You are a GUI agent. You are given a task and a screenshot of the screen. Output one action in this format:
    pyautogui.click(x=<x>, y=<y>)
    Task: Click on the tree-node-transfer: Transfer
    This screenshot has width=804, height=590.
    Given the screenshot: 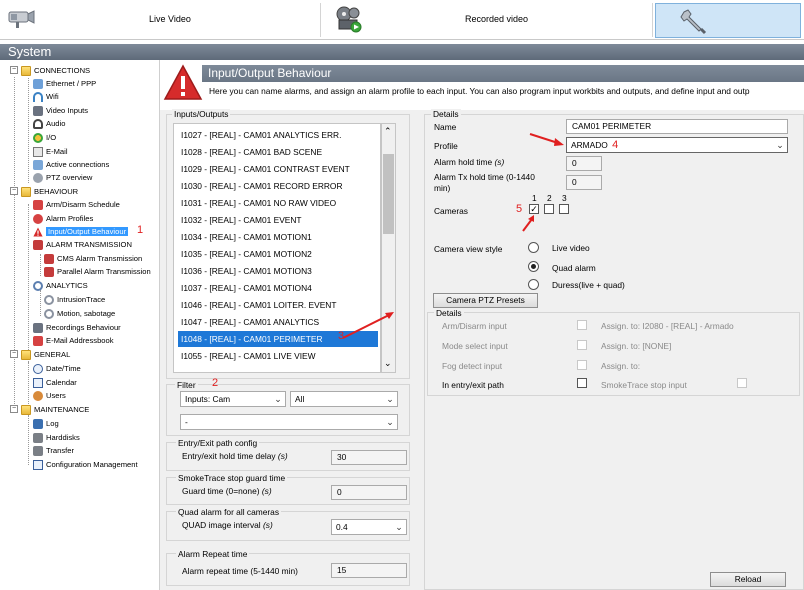 What is the action you would take?
    pyautogui.click(x=53, y=450)
    